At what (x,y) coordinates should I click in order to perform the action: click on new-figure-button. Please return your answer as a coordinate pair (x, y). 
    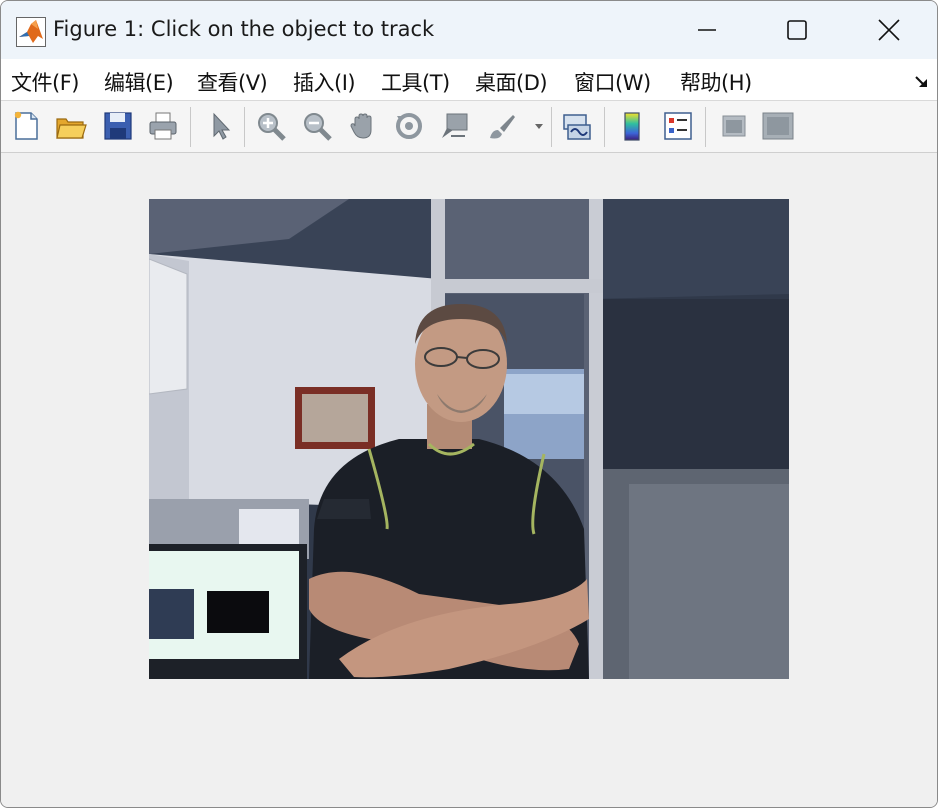
    Looking at the image, I should click on (26, 126).